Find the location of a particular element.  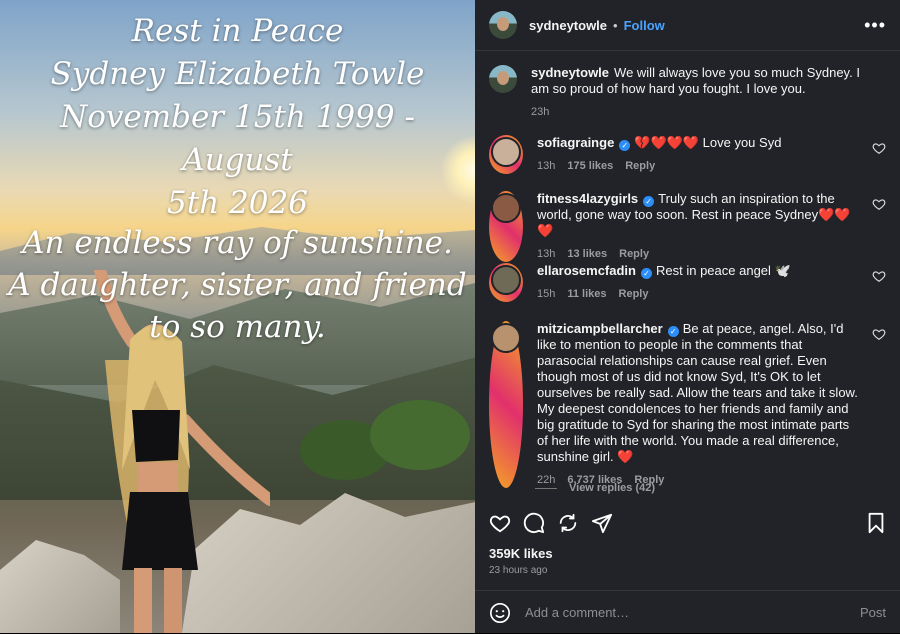

view-replies-button: View replies (42) is located at coordinates (595, 488).